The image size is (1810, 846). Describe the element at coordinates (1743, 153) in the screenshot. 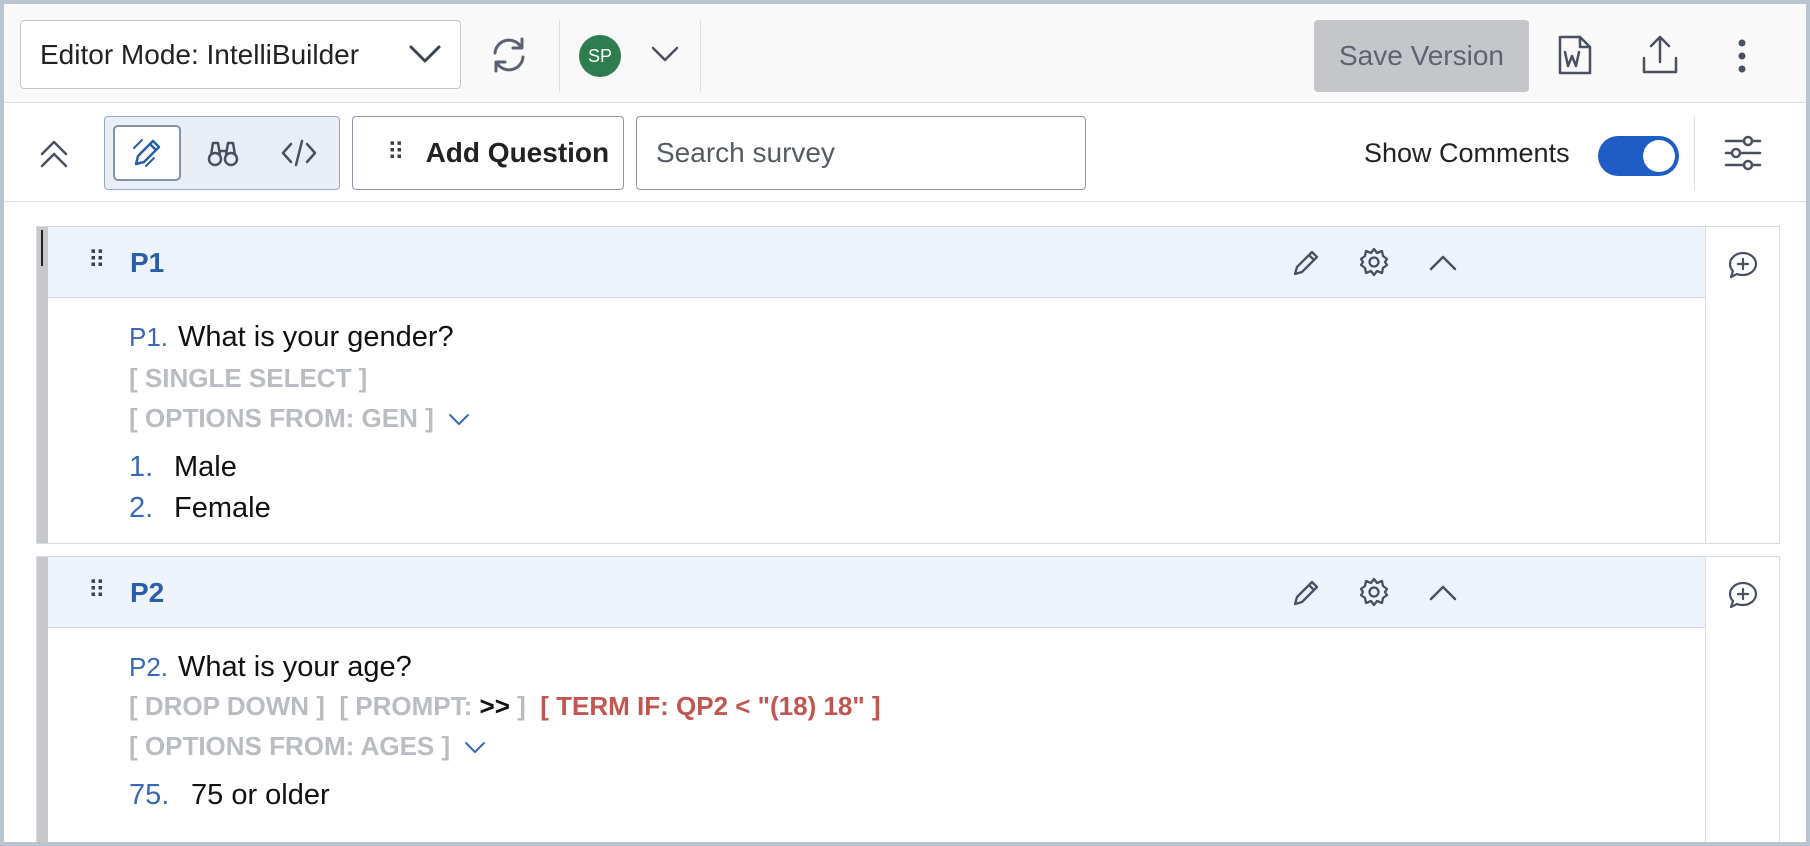

I see `settings-sliders-icon` at that location.